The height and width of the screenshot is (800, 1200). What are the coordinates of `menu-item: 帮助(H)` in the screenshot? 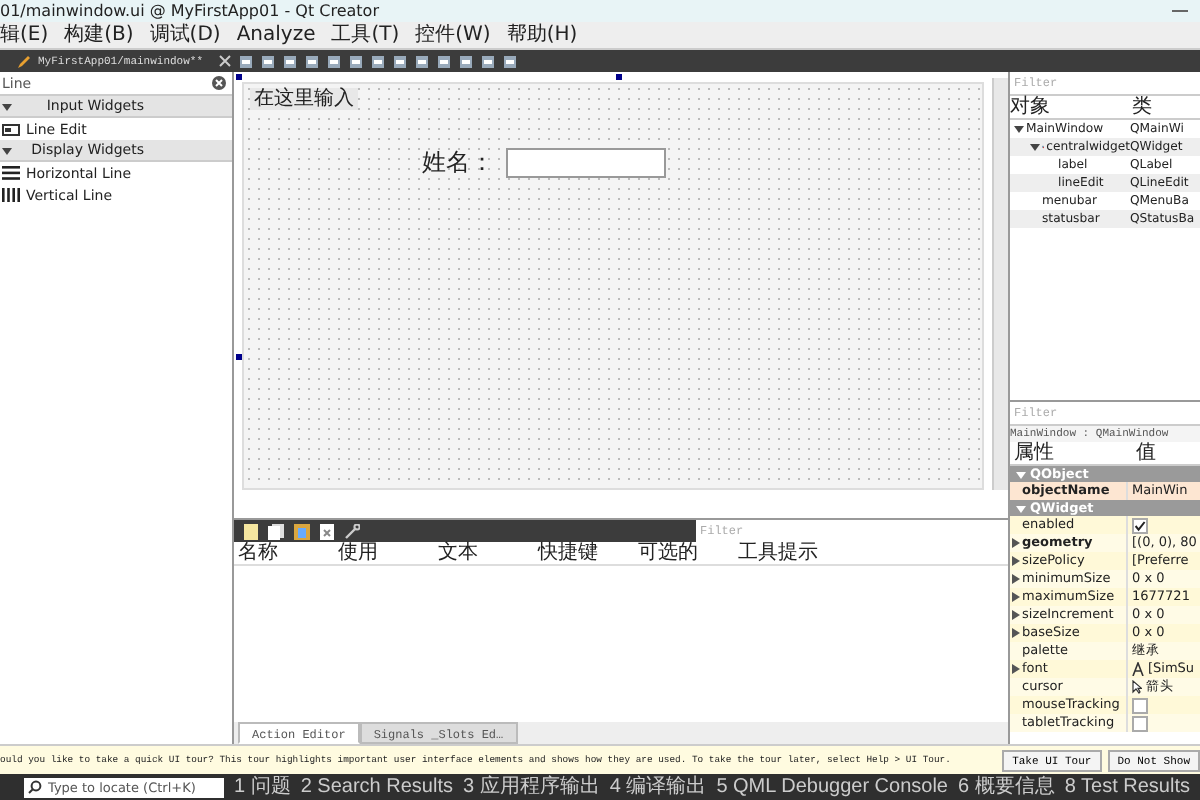 It's located at (542, 35).